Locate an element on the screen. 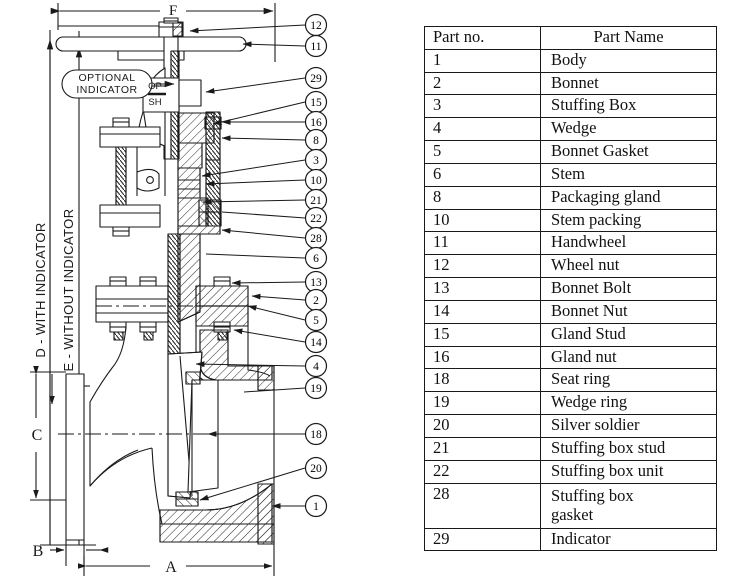 The image size is (750, 578). part-no-cell: 16 is located at coordinates (482, 357).